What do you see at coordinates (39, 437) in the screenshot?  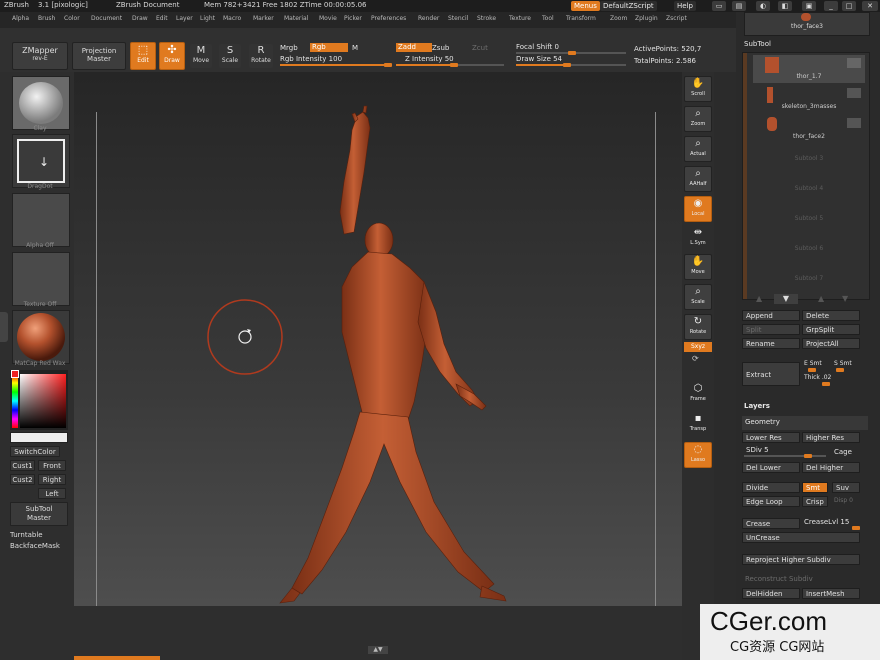 I see `secondary-color-swatch` at bounding box center [39, 437].